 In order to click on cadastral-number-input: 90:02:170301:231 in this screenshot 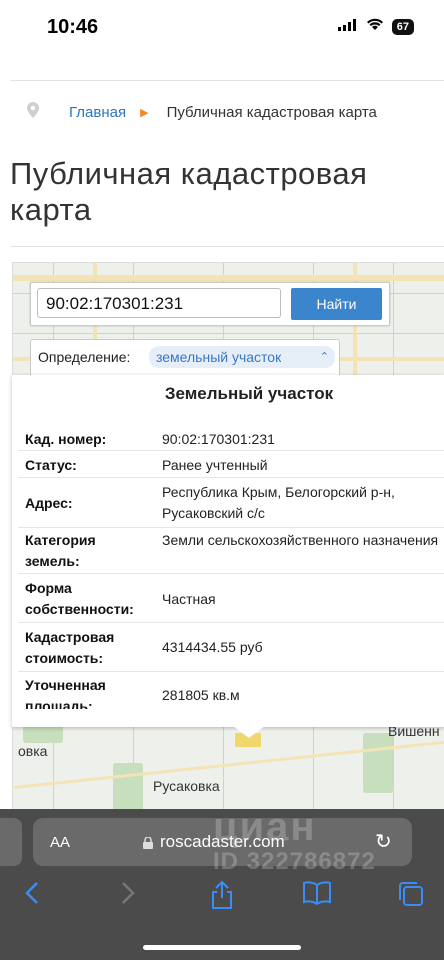, I will do `click(159, 303)`.